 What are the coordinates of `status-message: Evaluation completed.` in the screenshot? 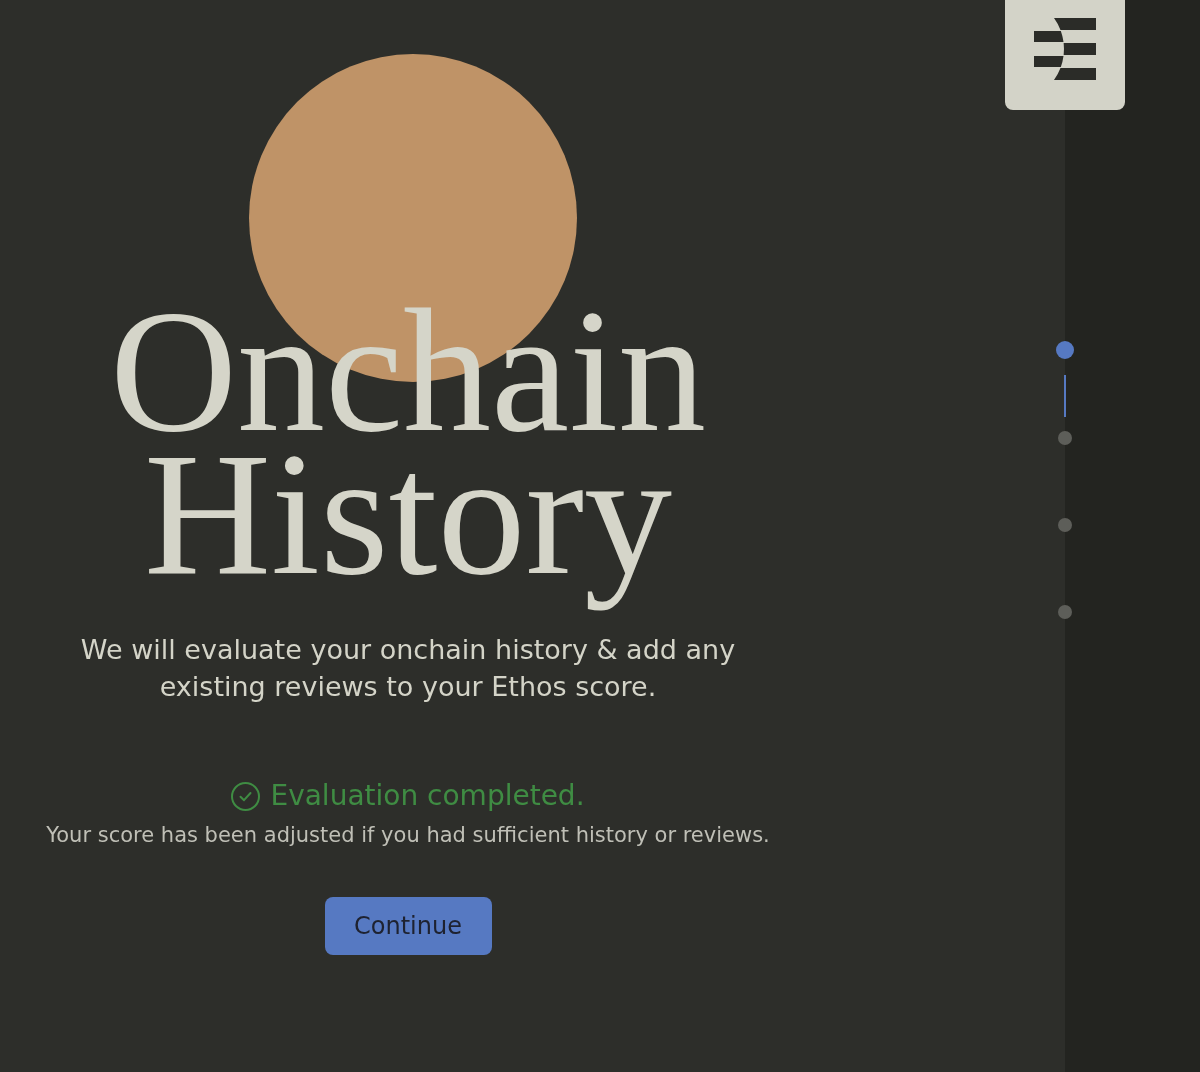 It's located at (427, 796).